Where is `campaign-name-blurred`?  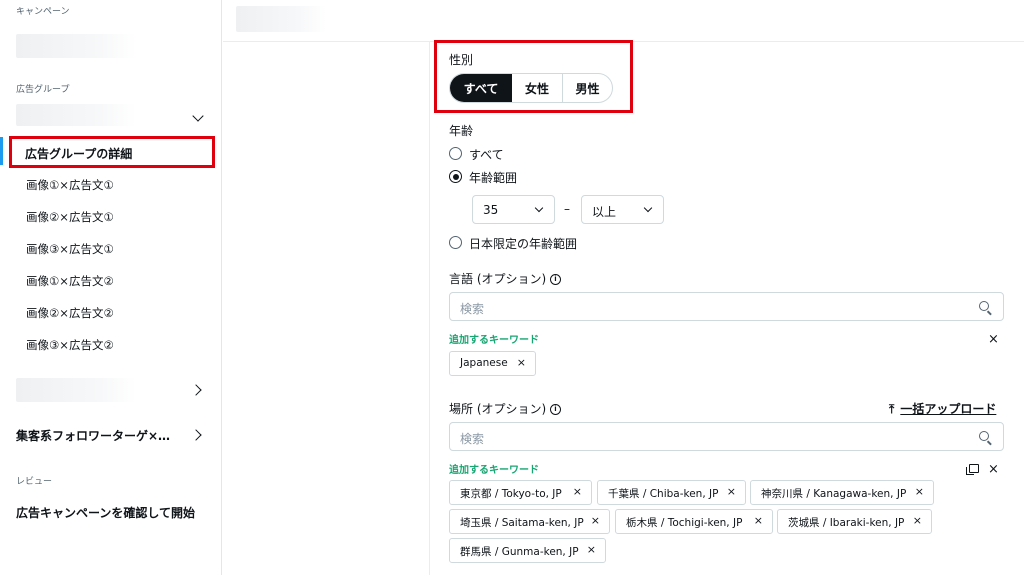 campaign-name-blurred is located at coordinates (76, 46).